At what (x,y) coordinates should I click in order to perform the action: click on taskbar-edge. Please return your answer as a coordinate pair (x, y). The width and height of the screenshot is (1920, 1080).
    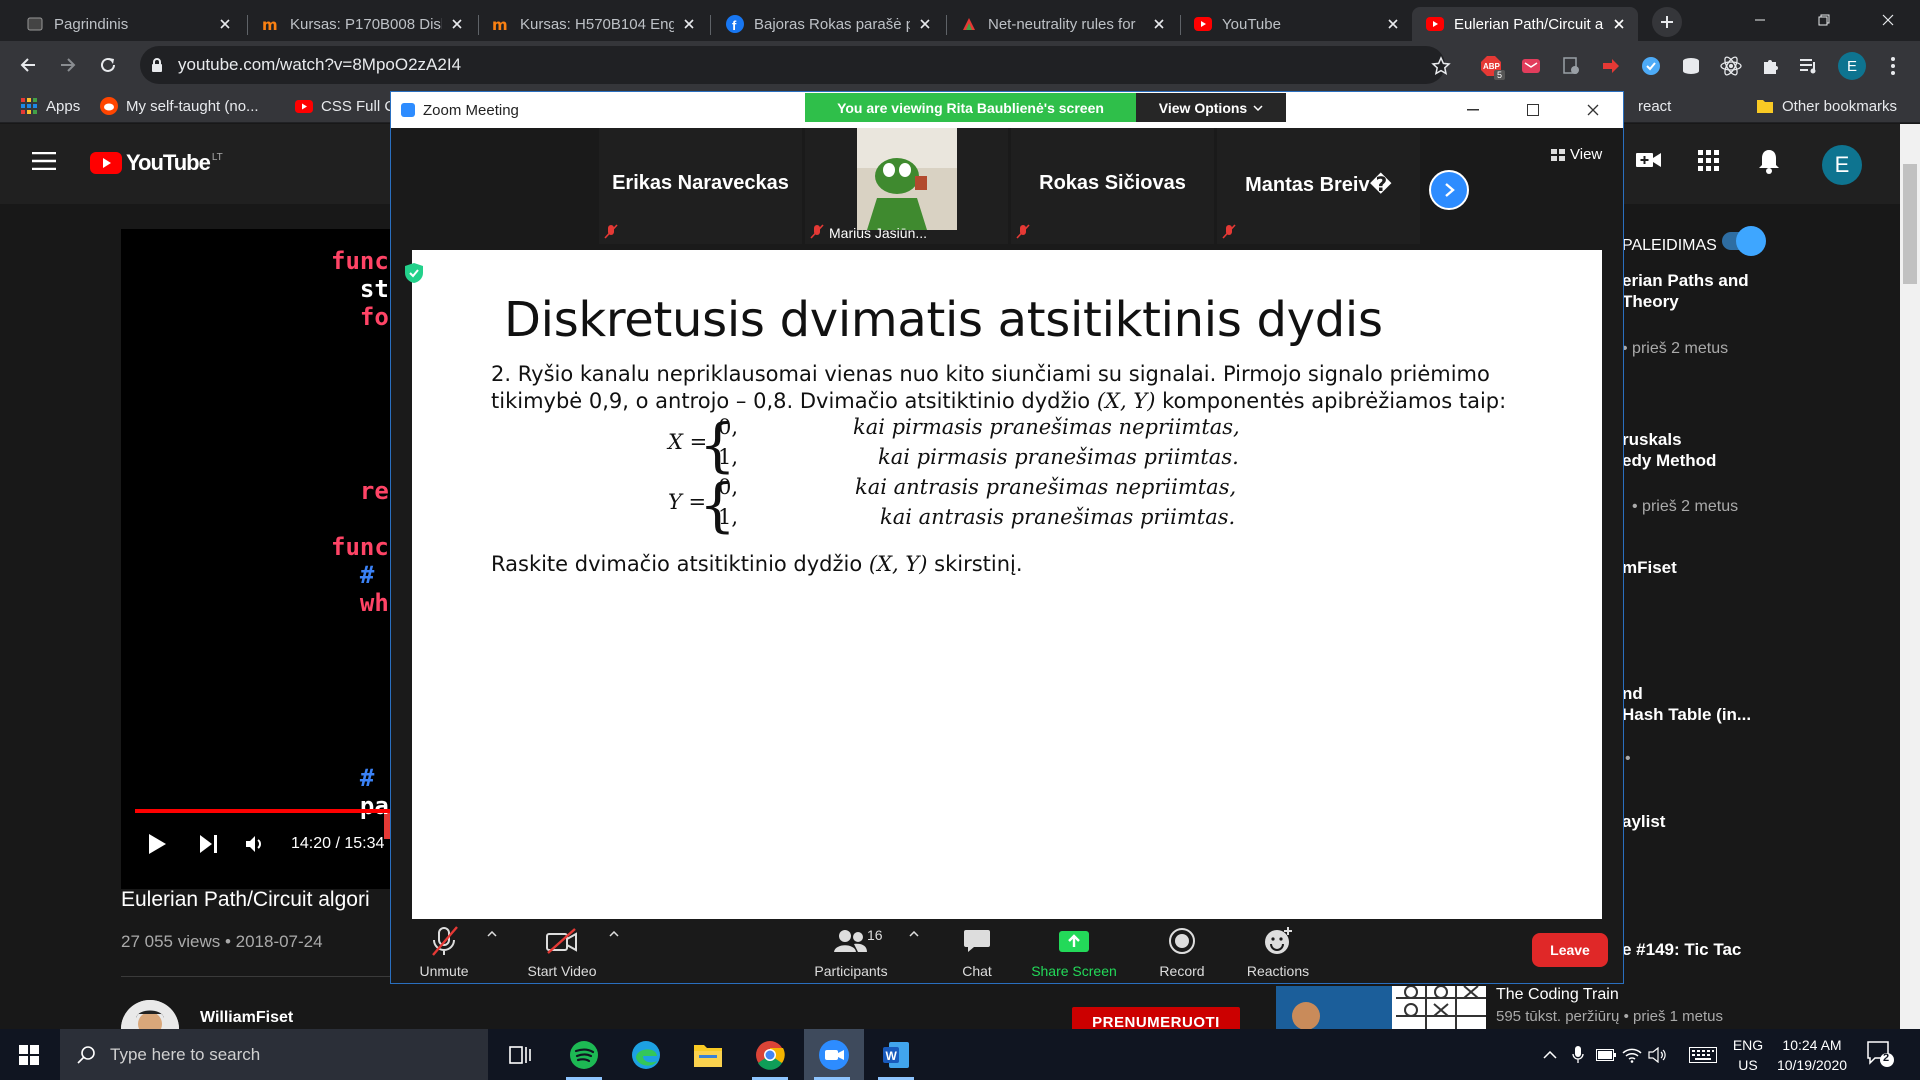
    Looking at the image, I should click on (646, 1054).